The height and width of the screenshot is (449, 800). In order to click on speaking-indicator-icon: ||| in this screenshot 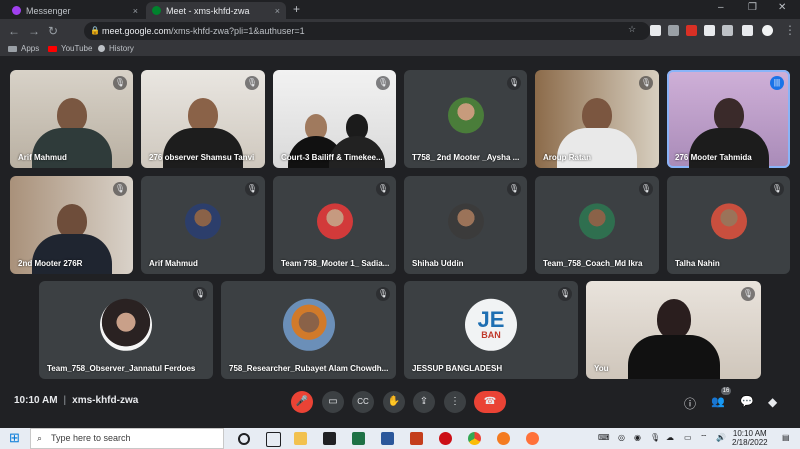, I will do `click(777, 83)`.